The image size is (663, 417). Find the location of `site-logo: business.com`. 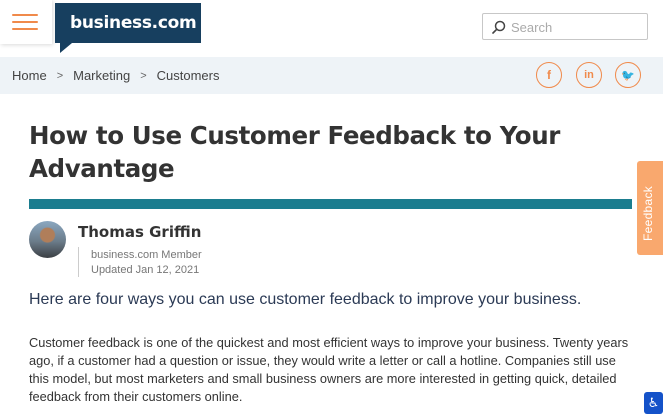

site-logo: business.com is located at coordinates (128, 28).